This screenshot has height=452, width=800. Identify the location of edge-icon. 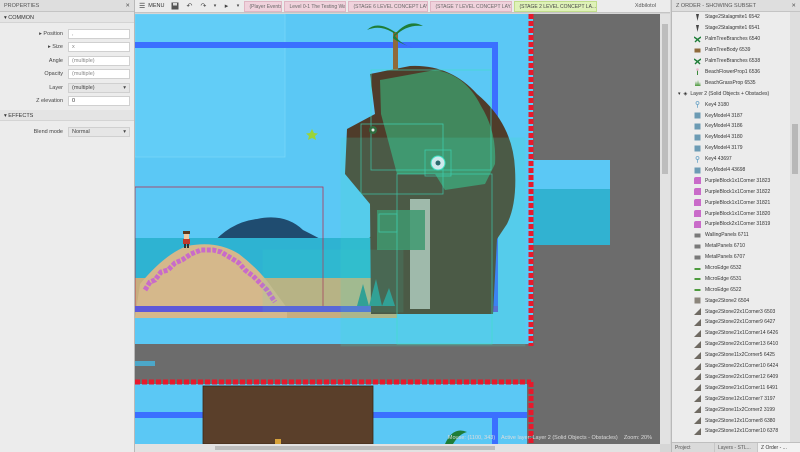
(697, 289).